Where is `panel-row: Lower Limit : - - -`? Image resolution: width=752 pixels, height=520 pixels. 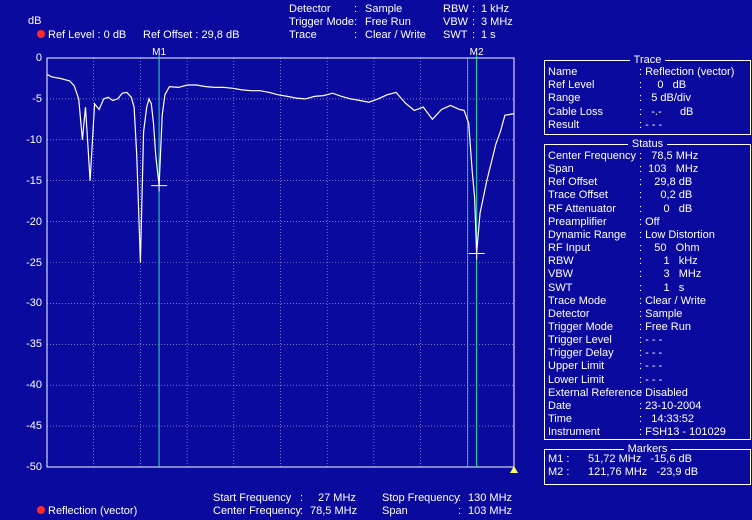 panel-row: Lower Limit : - - - is located at coordinates (648, 380).